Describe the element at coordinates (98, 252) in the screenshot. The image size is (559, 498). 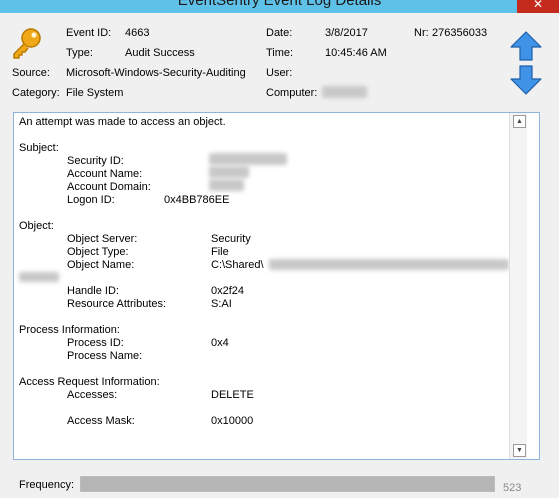
I see `object-type-label: Object Type:` at that location.